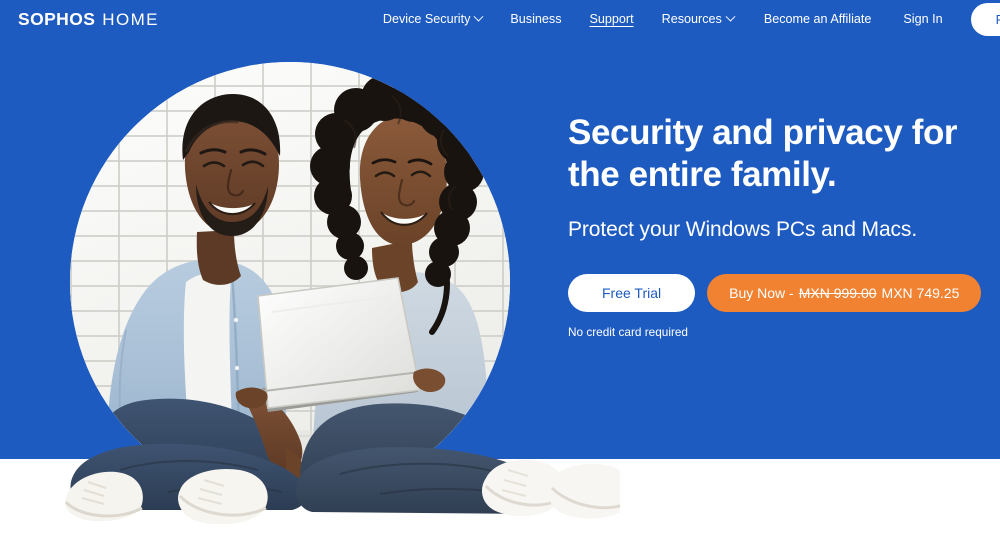  Describe the element at coordinates (130, 19) in the screenshot. I see `logo-home-text: HOME` at that location.